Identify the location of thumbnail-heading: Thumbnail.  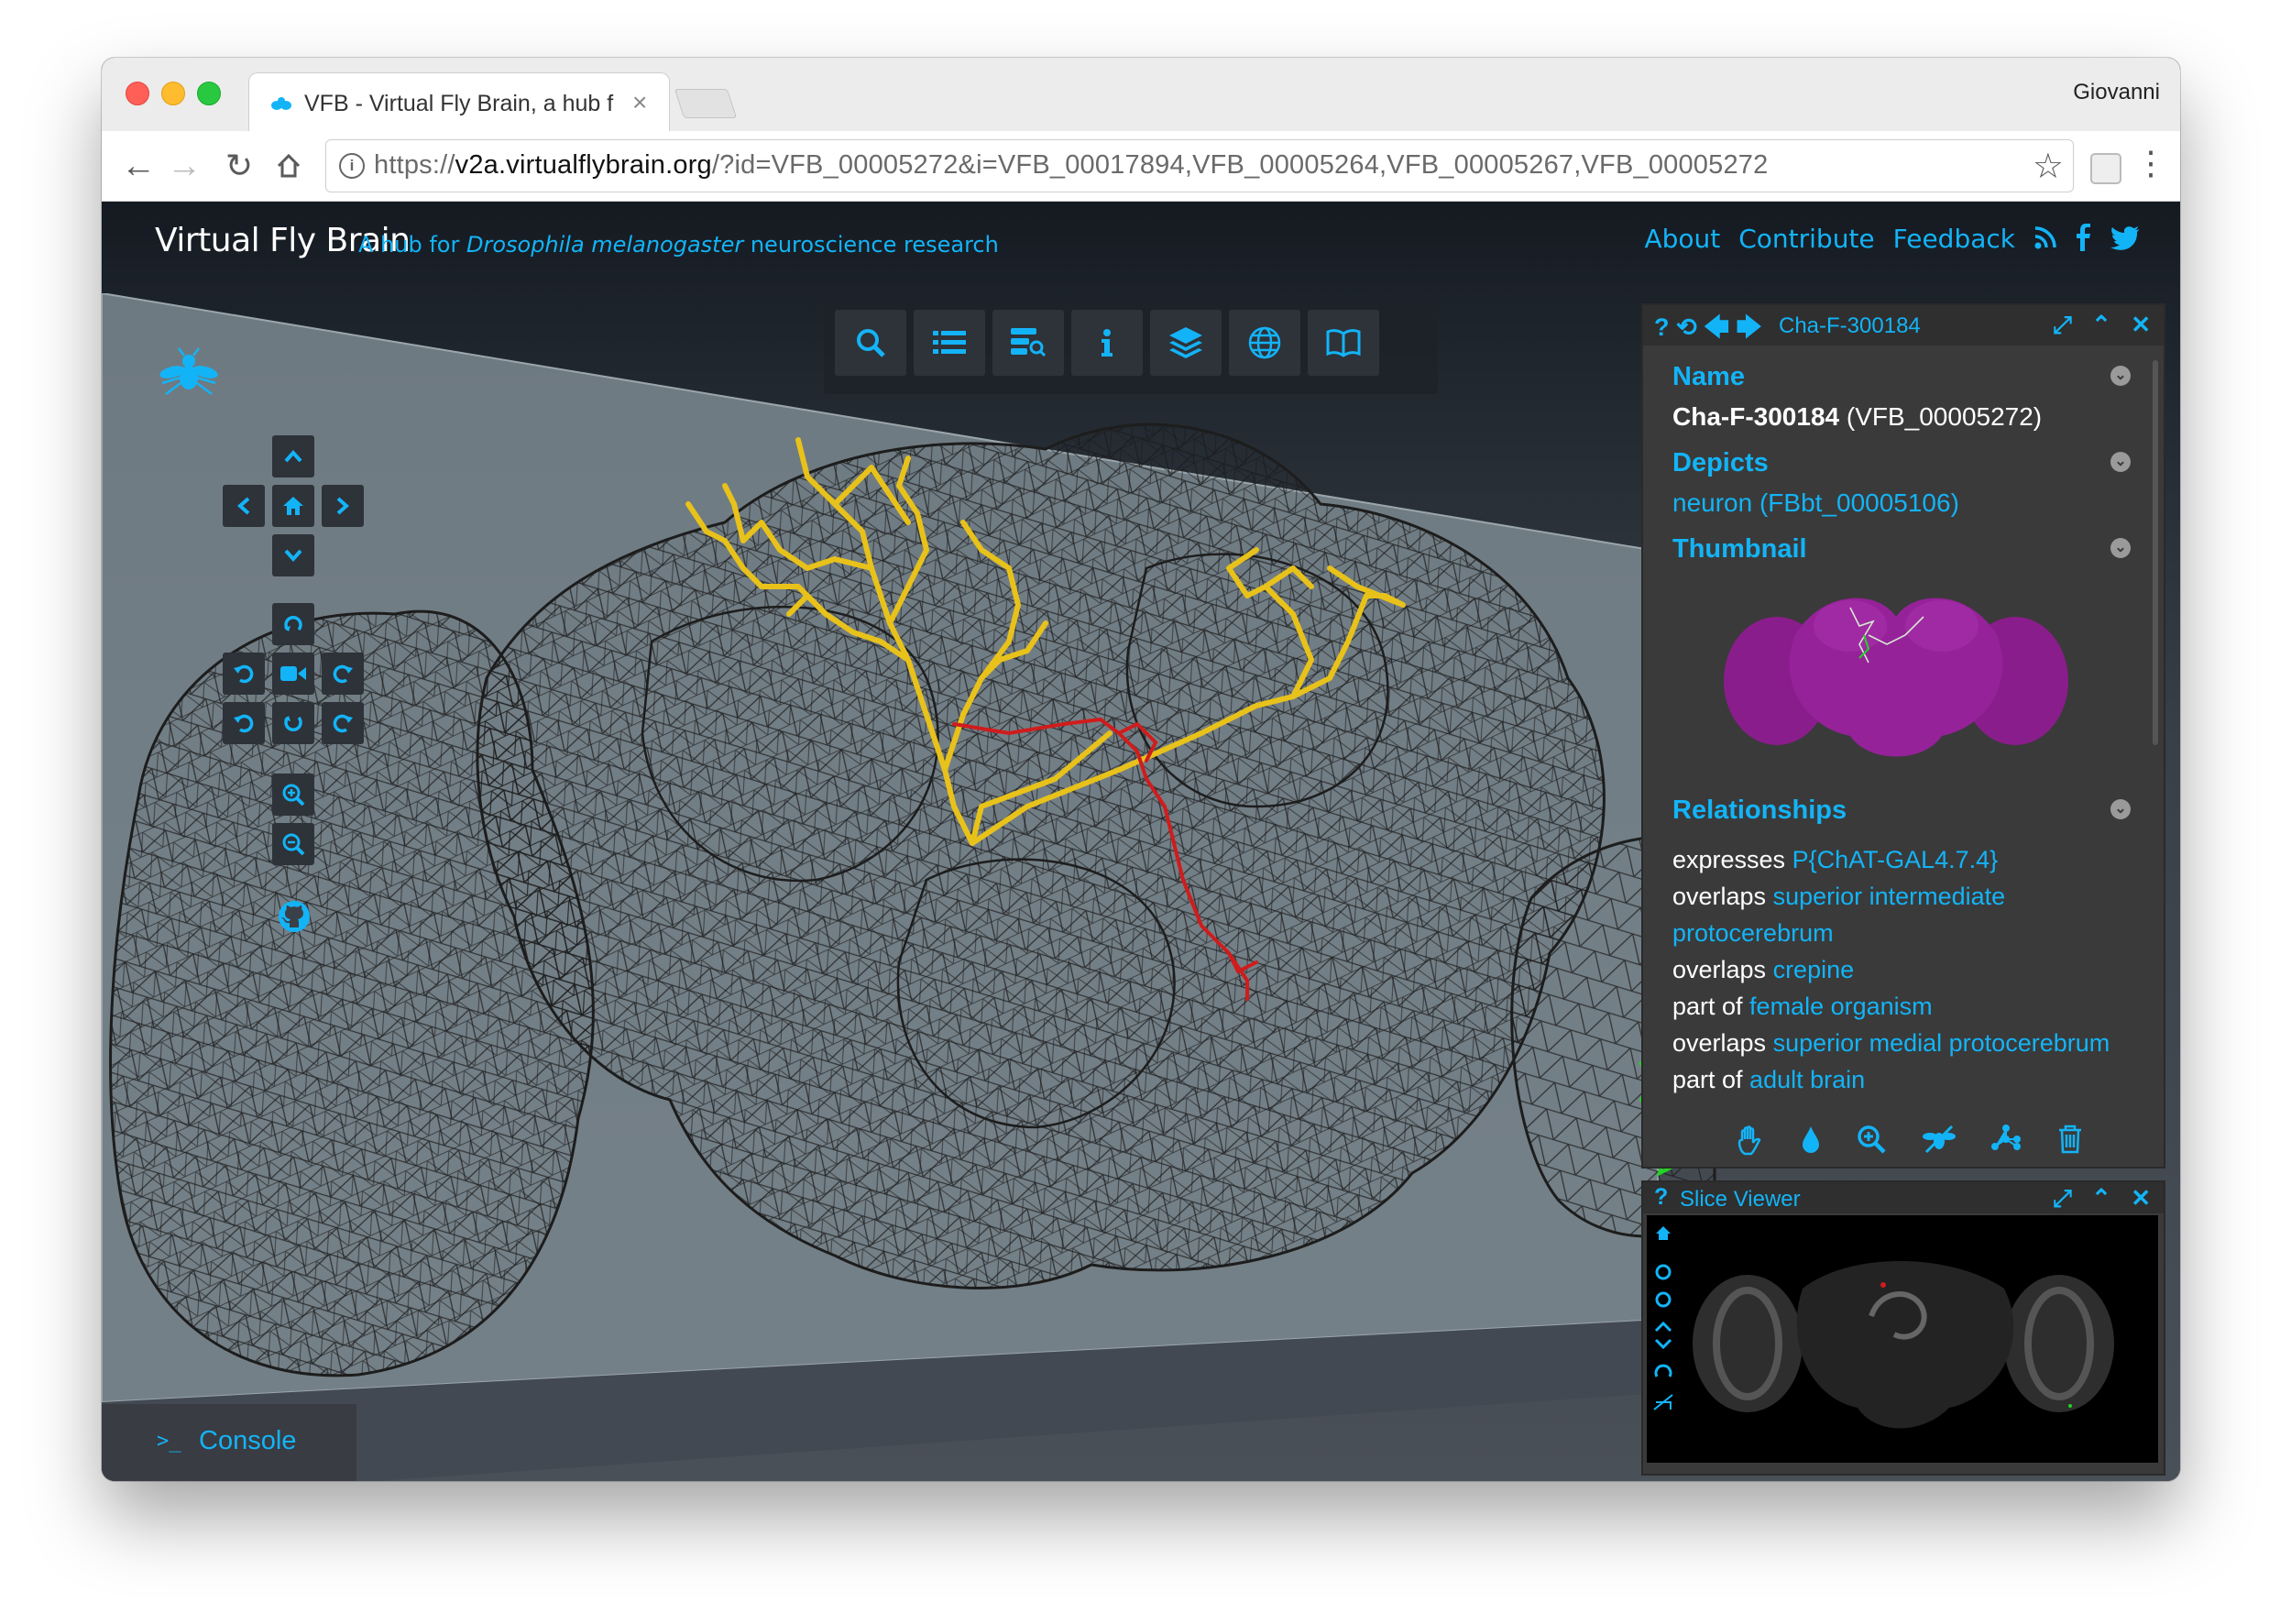
(1739, 549).